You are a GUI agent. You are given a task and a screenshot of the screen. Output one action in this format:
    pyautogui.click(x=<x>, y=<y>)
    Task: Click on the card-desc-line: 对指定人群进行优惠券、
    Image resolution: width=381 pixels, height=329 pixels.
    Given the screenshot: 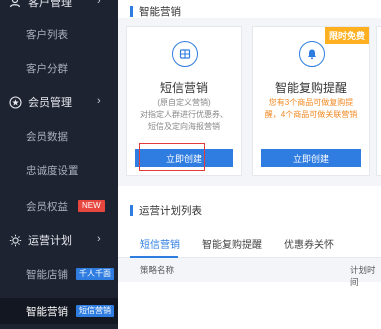 What is the action you would take?
    pyautogui.click(x=184, y=114)
    